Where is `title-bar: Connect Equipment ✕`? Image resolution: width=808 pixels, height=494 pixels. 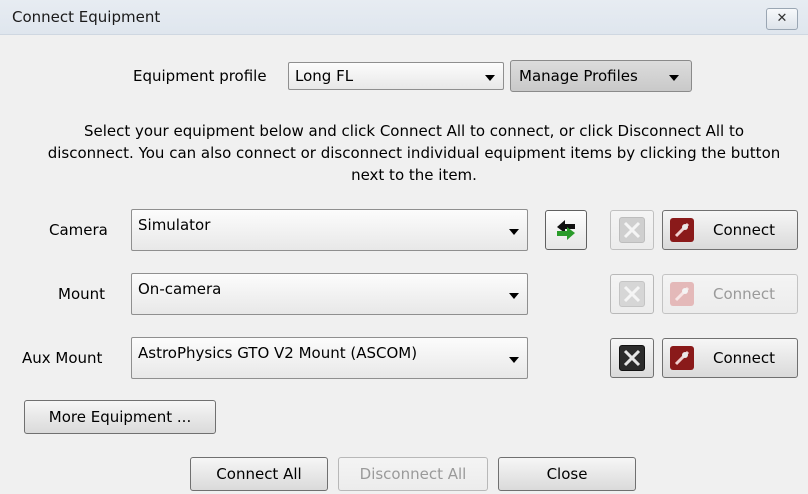 title-bar: Connect Equipment ✕ is located at coordinates (404, 17).